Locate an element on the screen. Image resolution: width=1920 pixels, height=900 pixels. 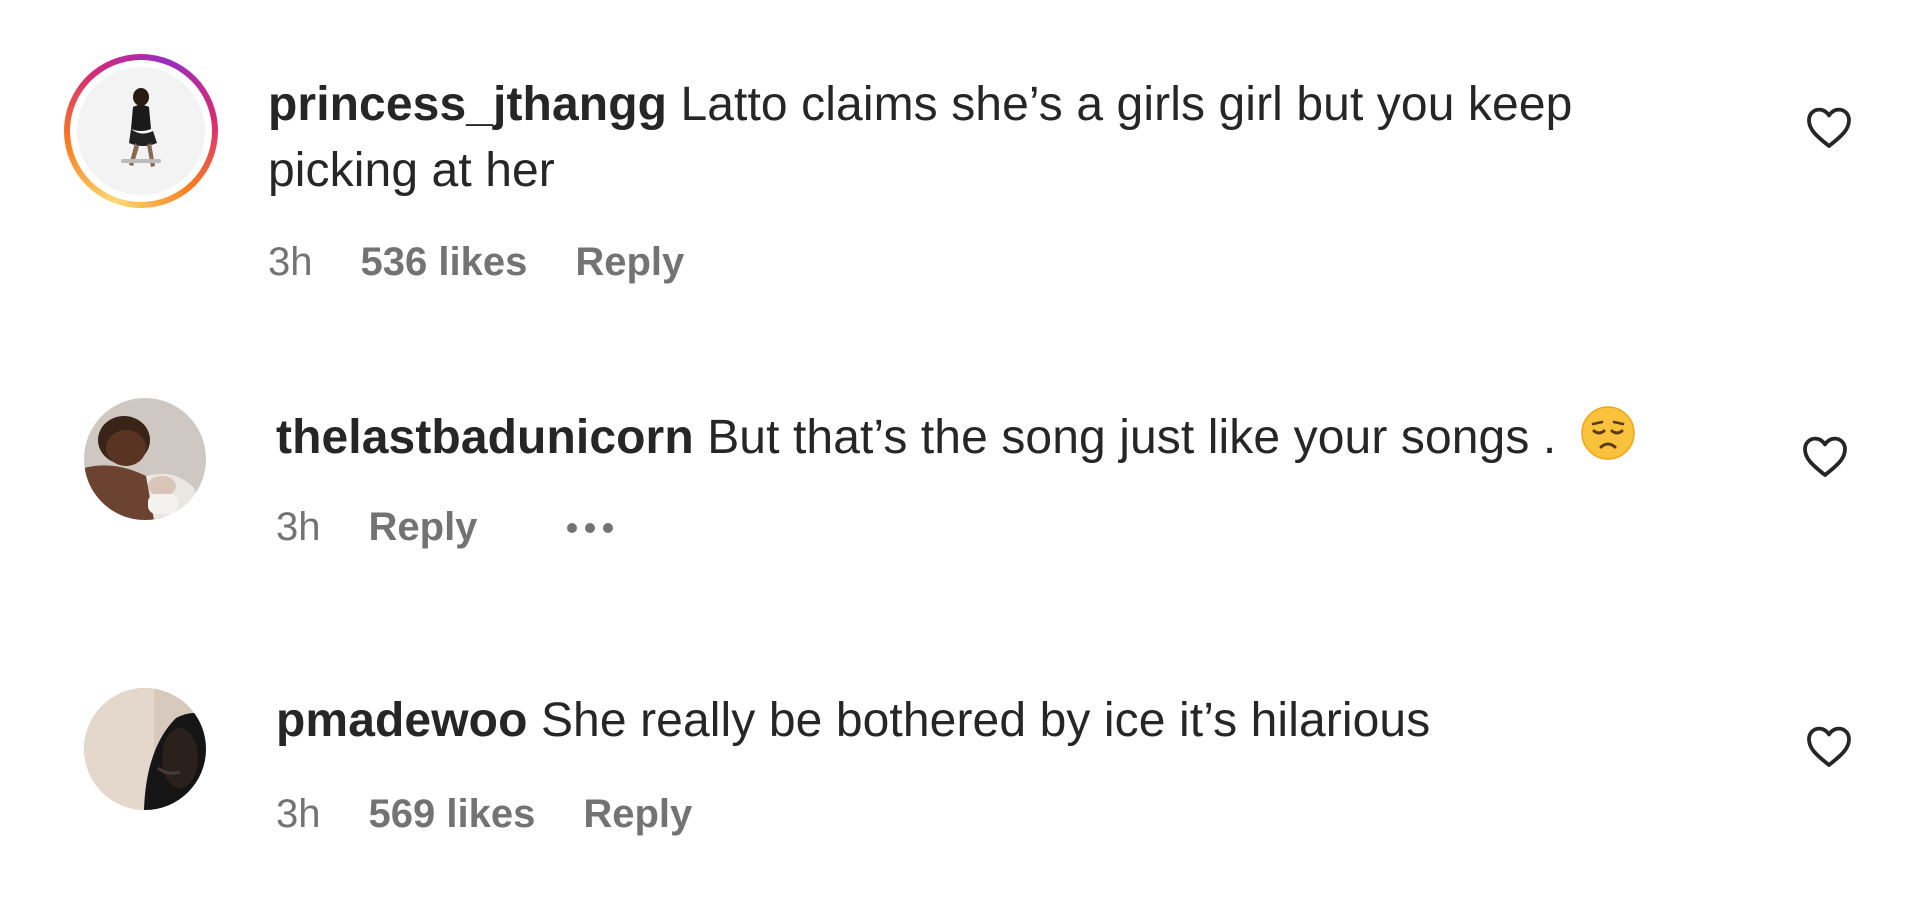
avatar-person-graphic is located at coordinates (141, 131).